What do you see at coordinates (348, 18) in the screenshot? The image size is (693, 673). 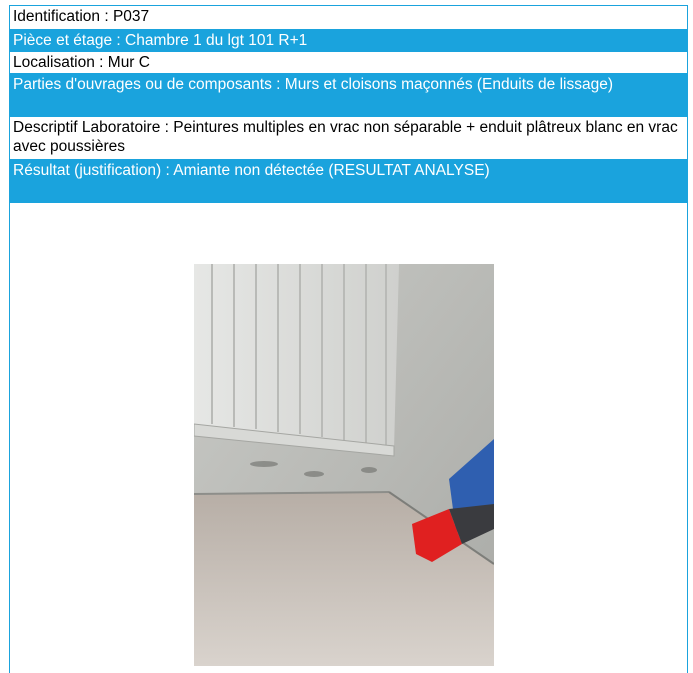 I see `identification-row: Identification : P037` at bounding box center [348, 18].